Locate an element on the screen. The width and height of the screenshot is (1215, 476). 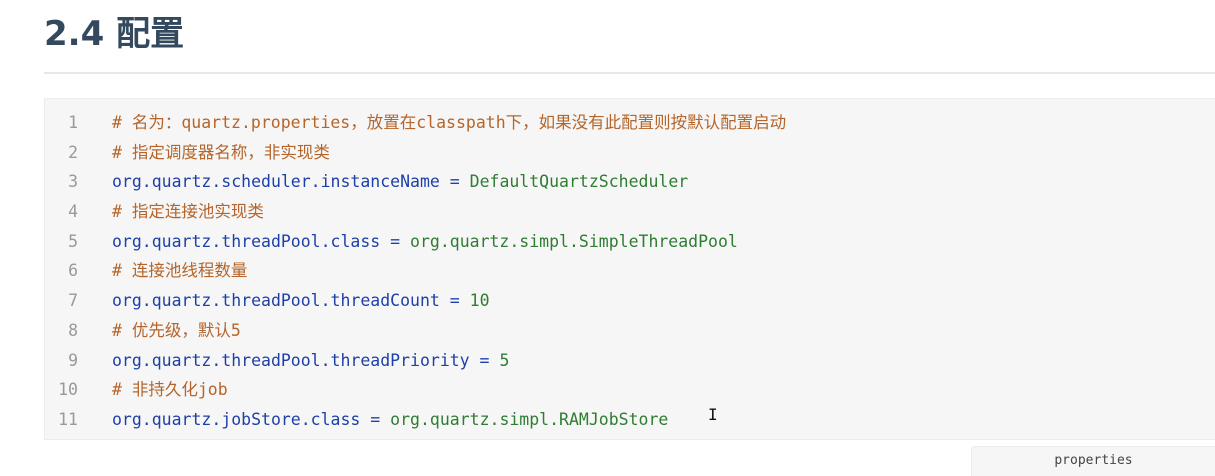
property-value: 5 is located at coordinates (504, 360).